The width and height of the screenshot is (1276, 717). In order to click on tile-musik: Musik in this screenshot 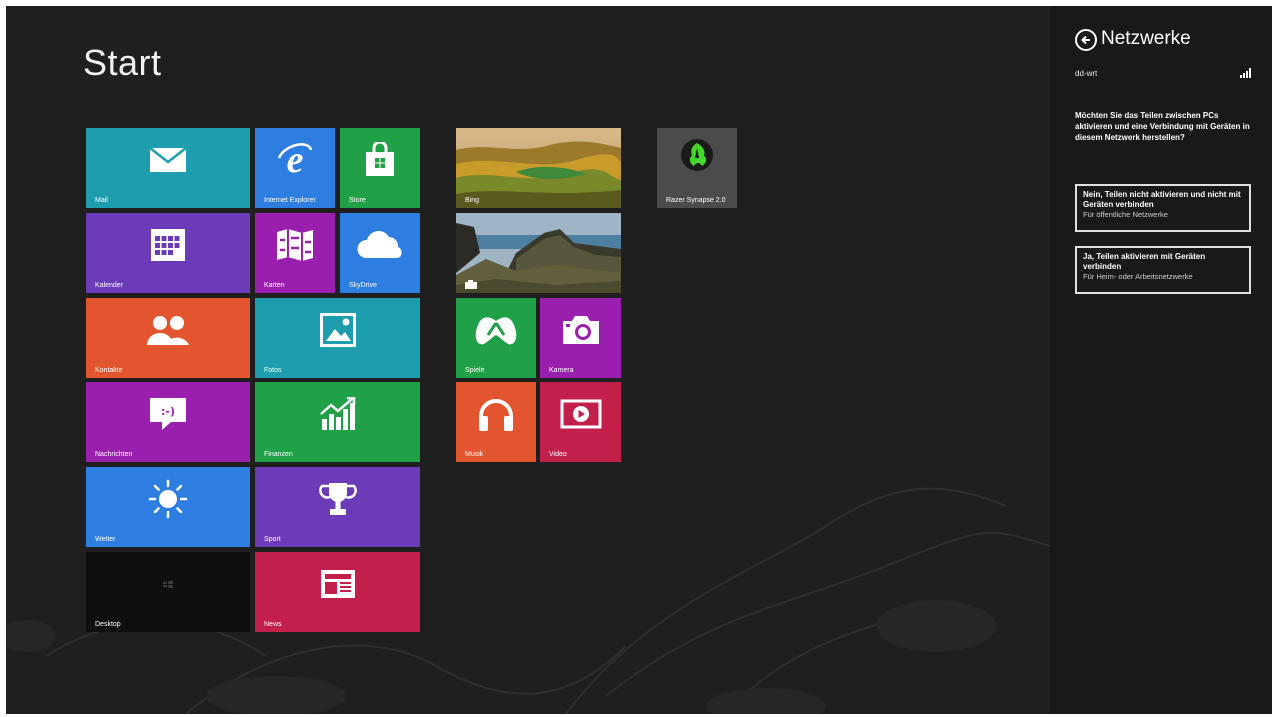, I will do `click(496, 422)`.